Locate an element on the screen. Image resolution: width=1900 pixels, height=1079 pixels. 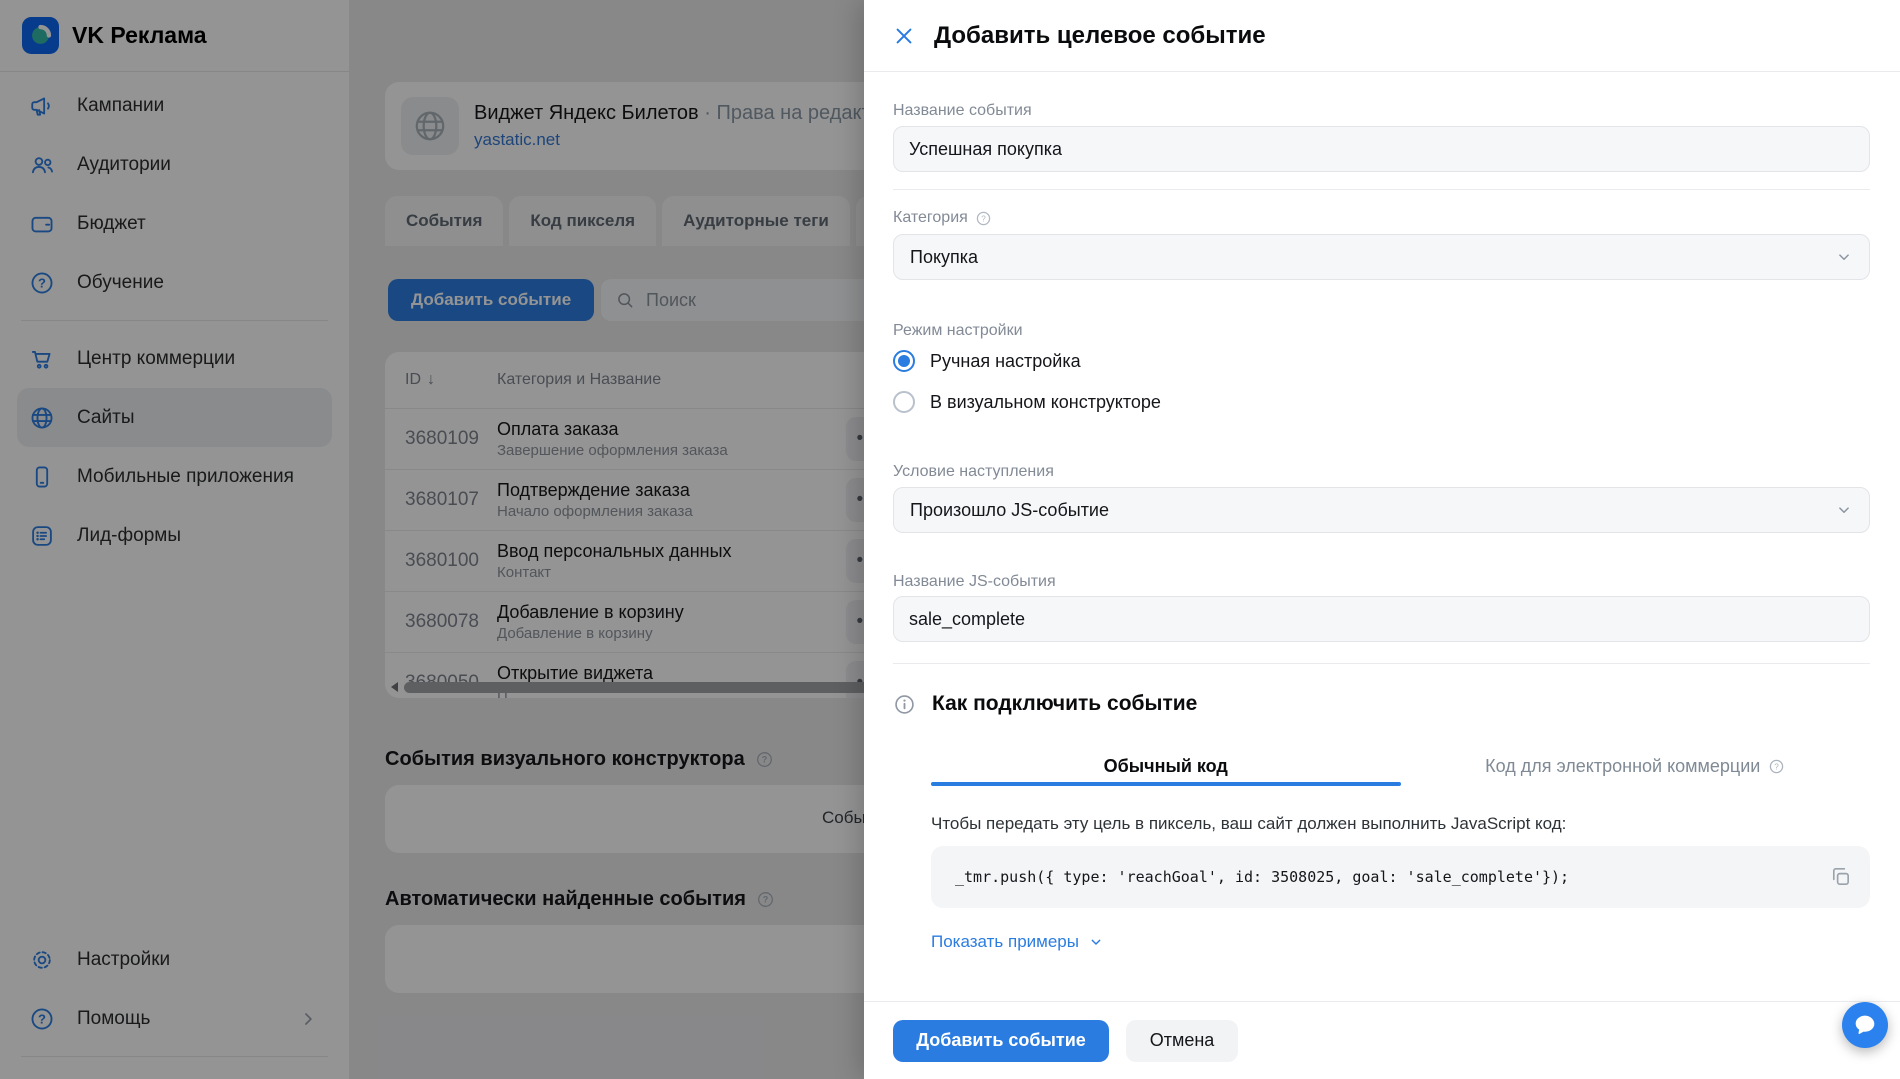
copy-icon is located at coordinates (1840, 876).